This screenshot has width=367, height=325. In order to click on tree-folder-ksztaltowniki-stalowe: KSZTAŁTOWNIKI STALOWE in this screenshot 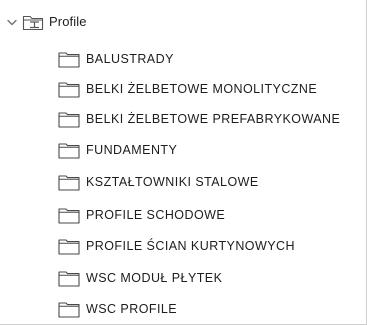, I will do `click(183, 182)`.